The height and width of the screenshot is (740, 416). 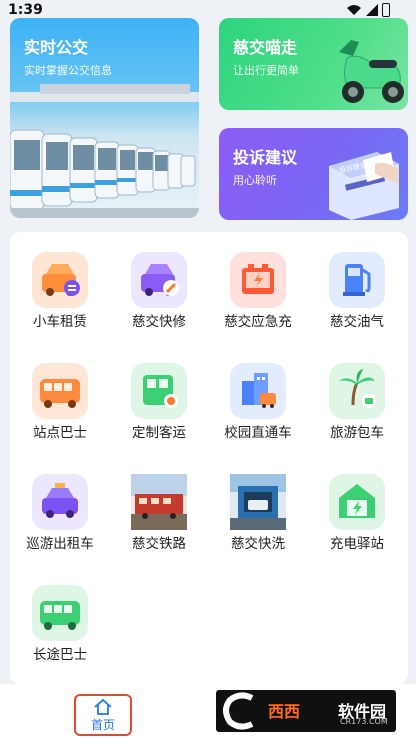 I want to click on service-label: 充电驿站, so click(x=357, y=544).